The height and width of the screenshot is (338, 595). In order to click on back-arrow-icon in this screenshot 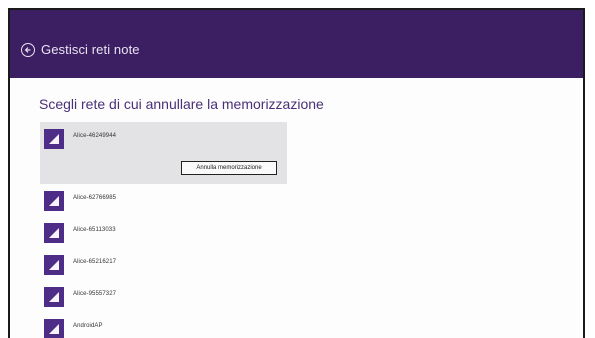, I will do `click(28, 50)`.